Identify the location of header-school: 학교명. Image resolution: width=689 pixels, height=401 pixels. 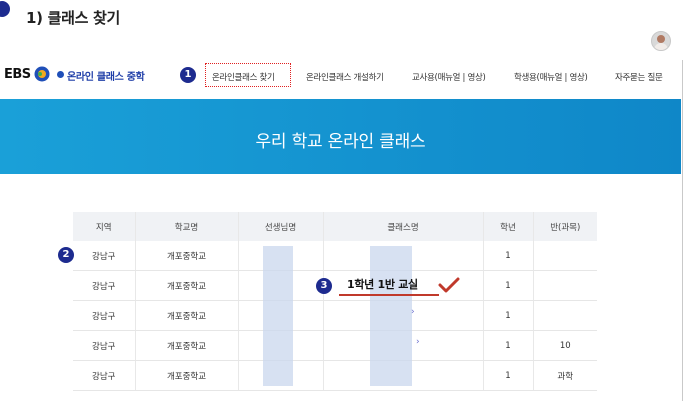
(187, 226).